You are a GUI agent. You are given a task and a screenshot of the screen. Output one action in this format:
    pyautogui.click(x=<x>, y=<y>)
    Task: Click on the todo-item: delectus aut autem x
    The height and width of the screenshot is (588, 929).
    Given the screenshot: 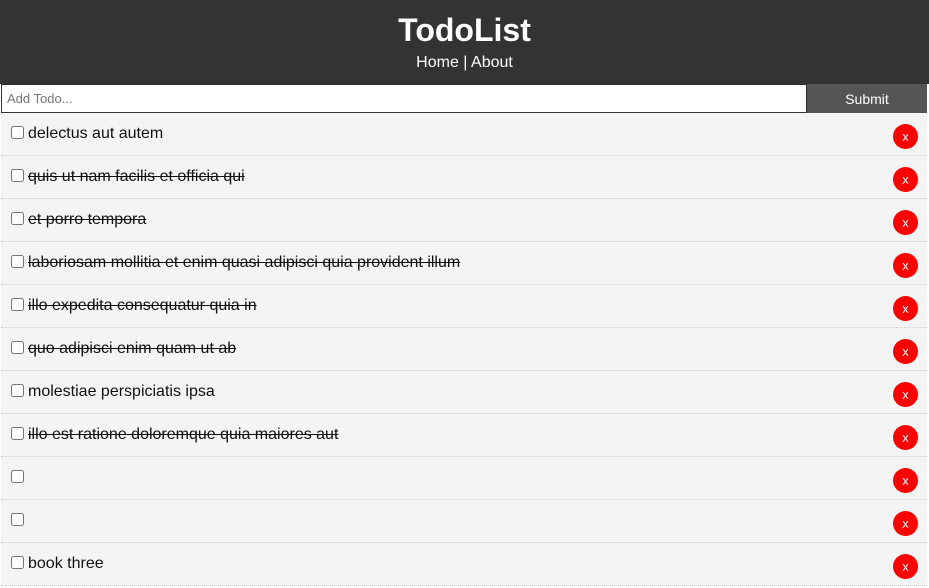 What is the action you would take?
    pyautogui.click(x=464, y=134)
    